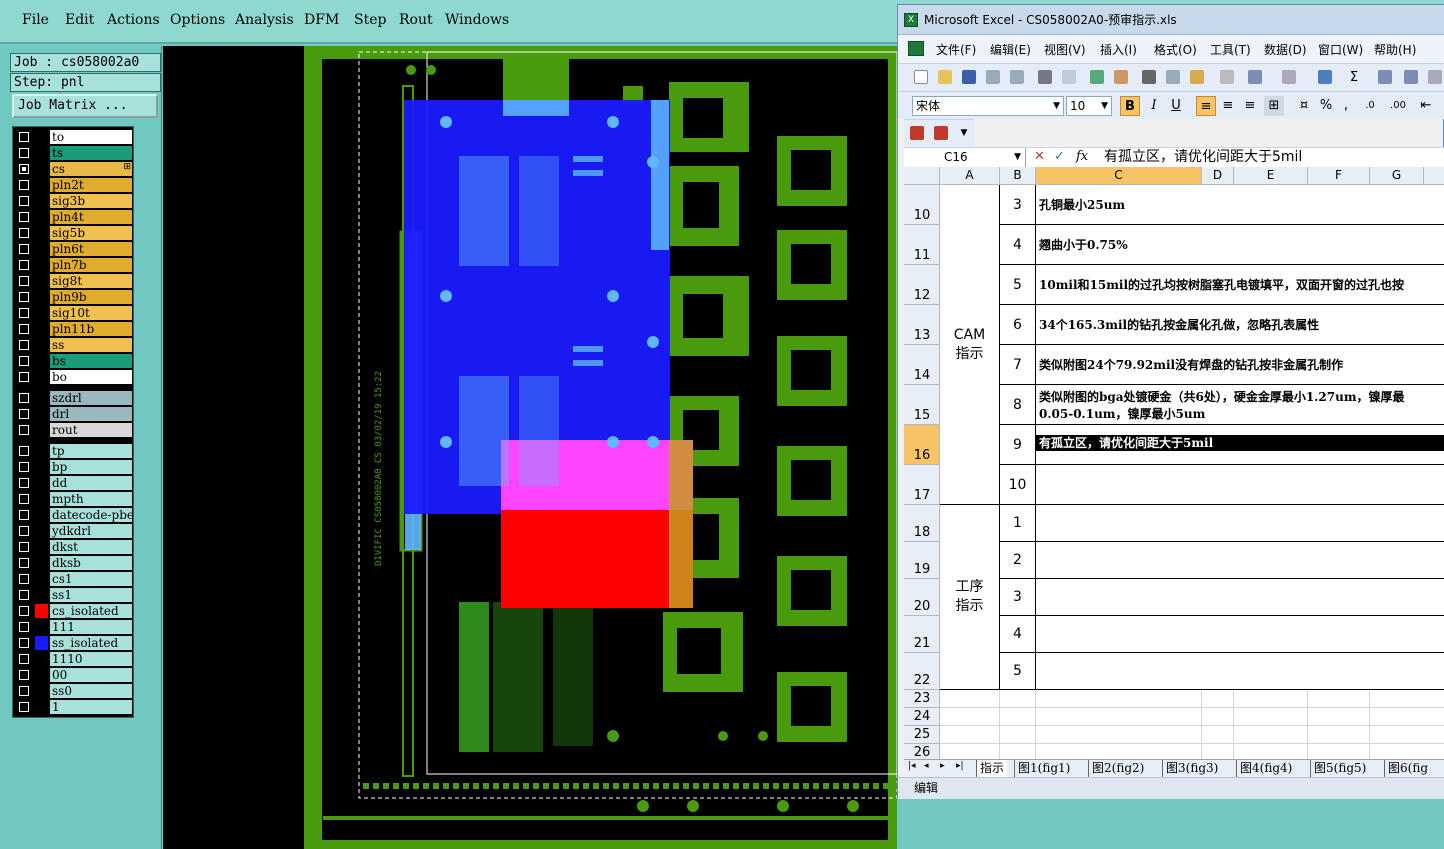  What do you see at coordinates (74, 185) in the screenshot?
I see `layer-row-pln2t: pln2t` at bounding box center [74, 185].